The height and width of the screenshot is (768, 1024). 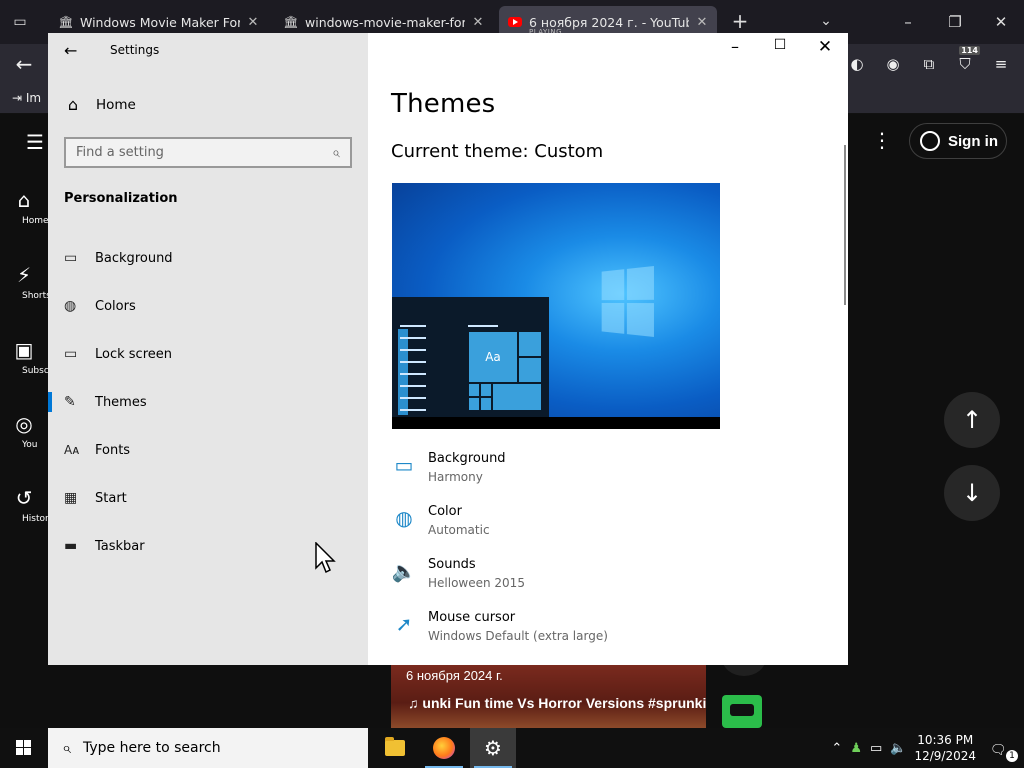 I want to click on account-icon: ◉, so click(x=893, y=64).